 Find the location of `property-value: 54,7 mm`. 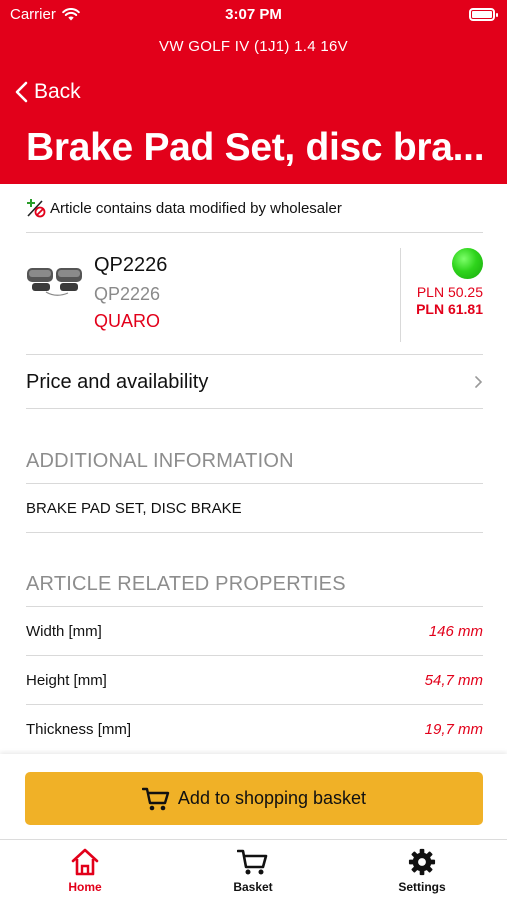

property-value: 54,7 mm is located at coordinates (453, 680).